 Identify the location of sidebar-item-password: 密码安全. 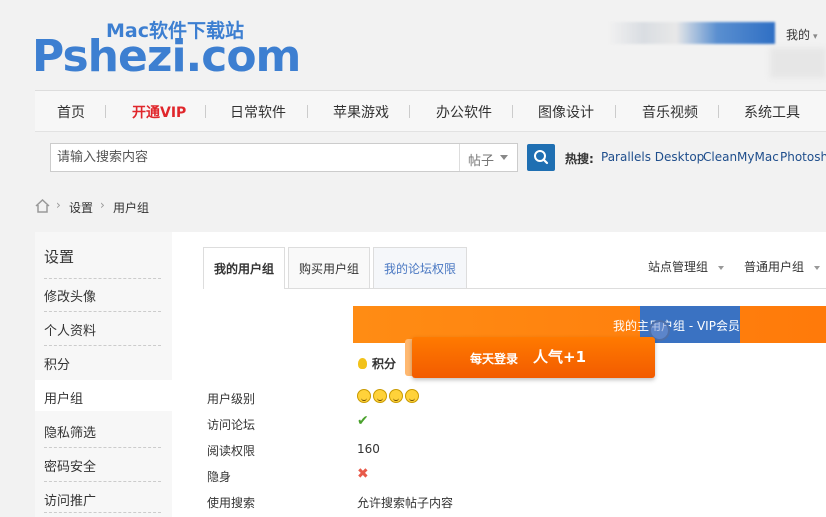
(70, 465).